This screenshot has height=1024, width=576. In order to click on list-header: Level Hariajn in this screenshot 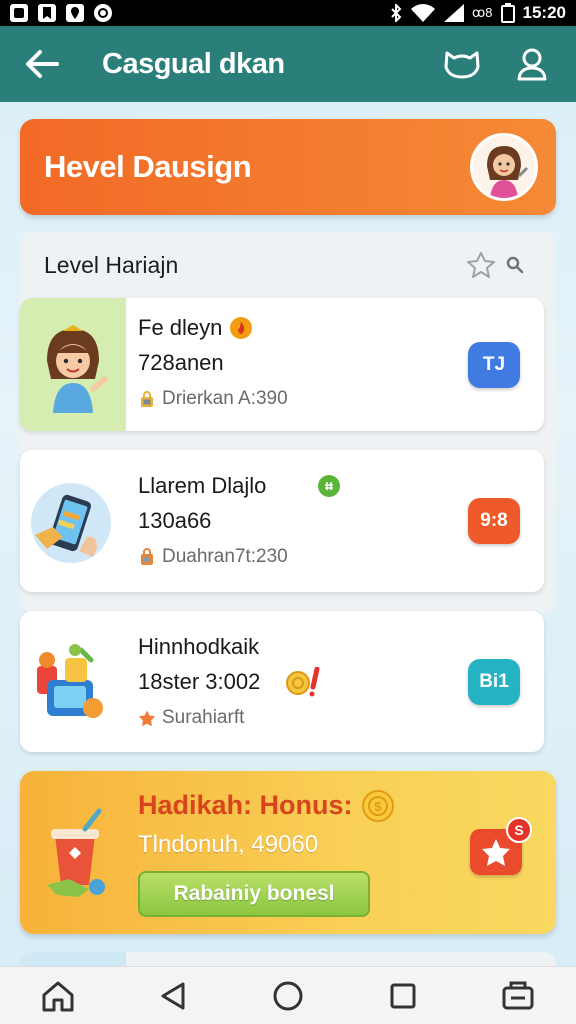, I will do `click(288, 265)`.